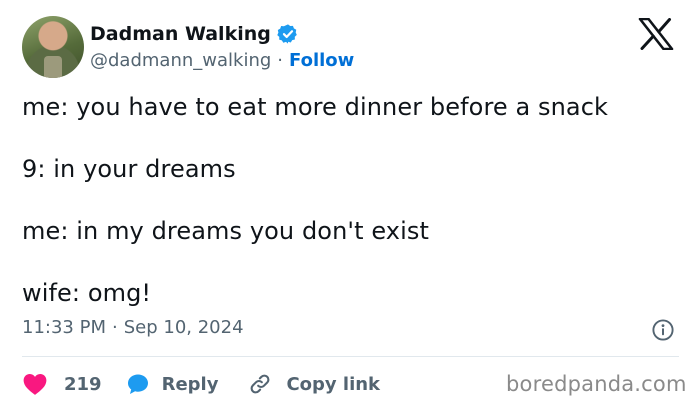  What do you see at coordinates (35, 384) in the screenshot?
I see `heart-icon` at bounding box center [35, 384].